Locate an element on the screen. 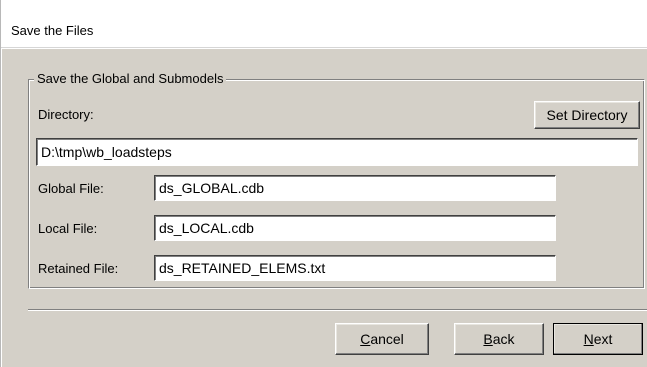  groupbox-legend: Save the Global and Submodels is located at coordinates (130, 79).